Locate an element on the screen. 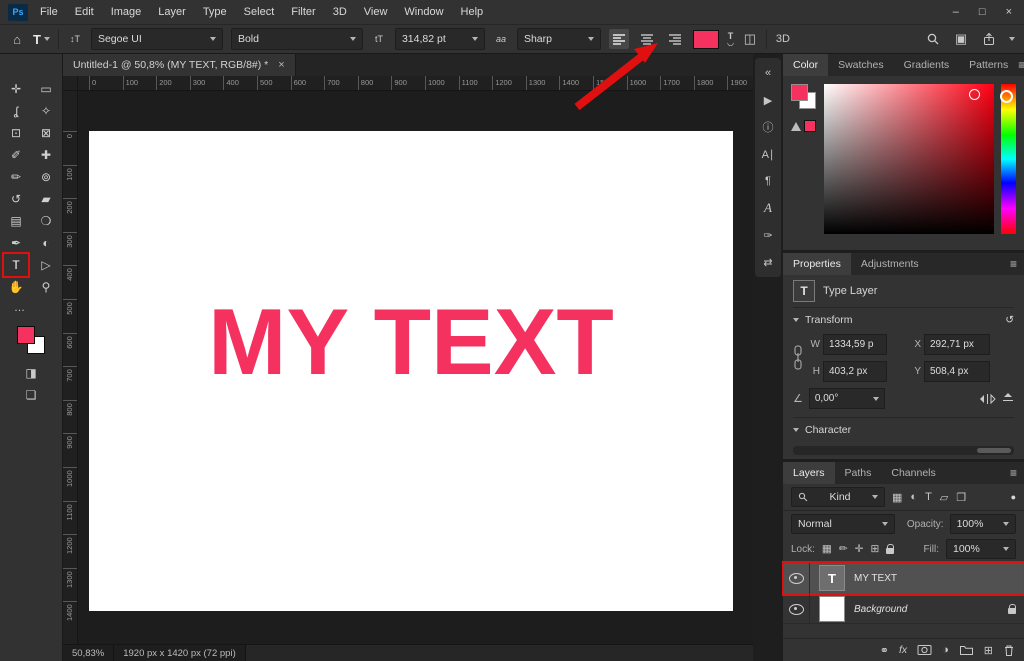 The image size is (1024, 661). frame-tool: ⊠ is located at coordinates (46, 133).